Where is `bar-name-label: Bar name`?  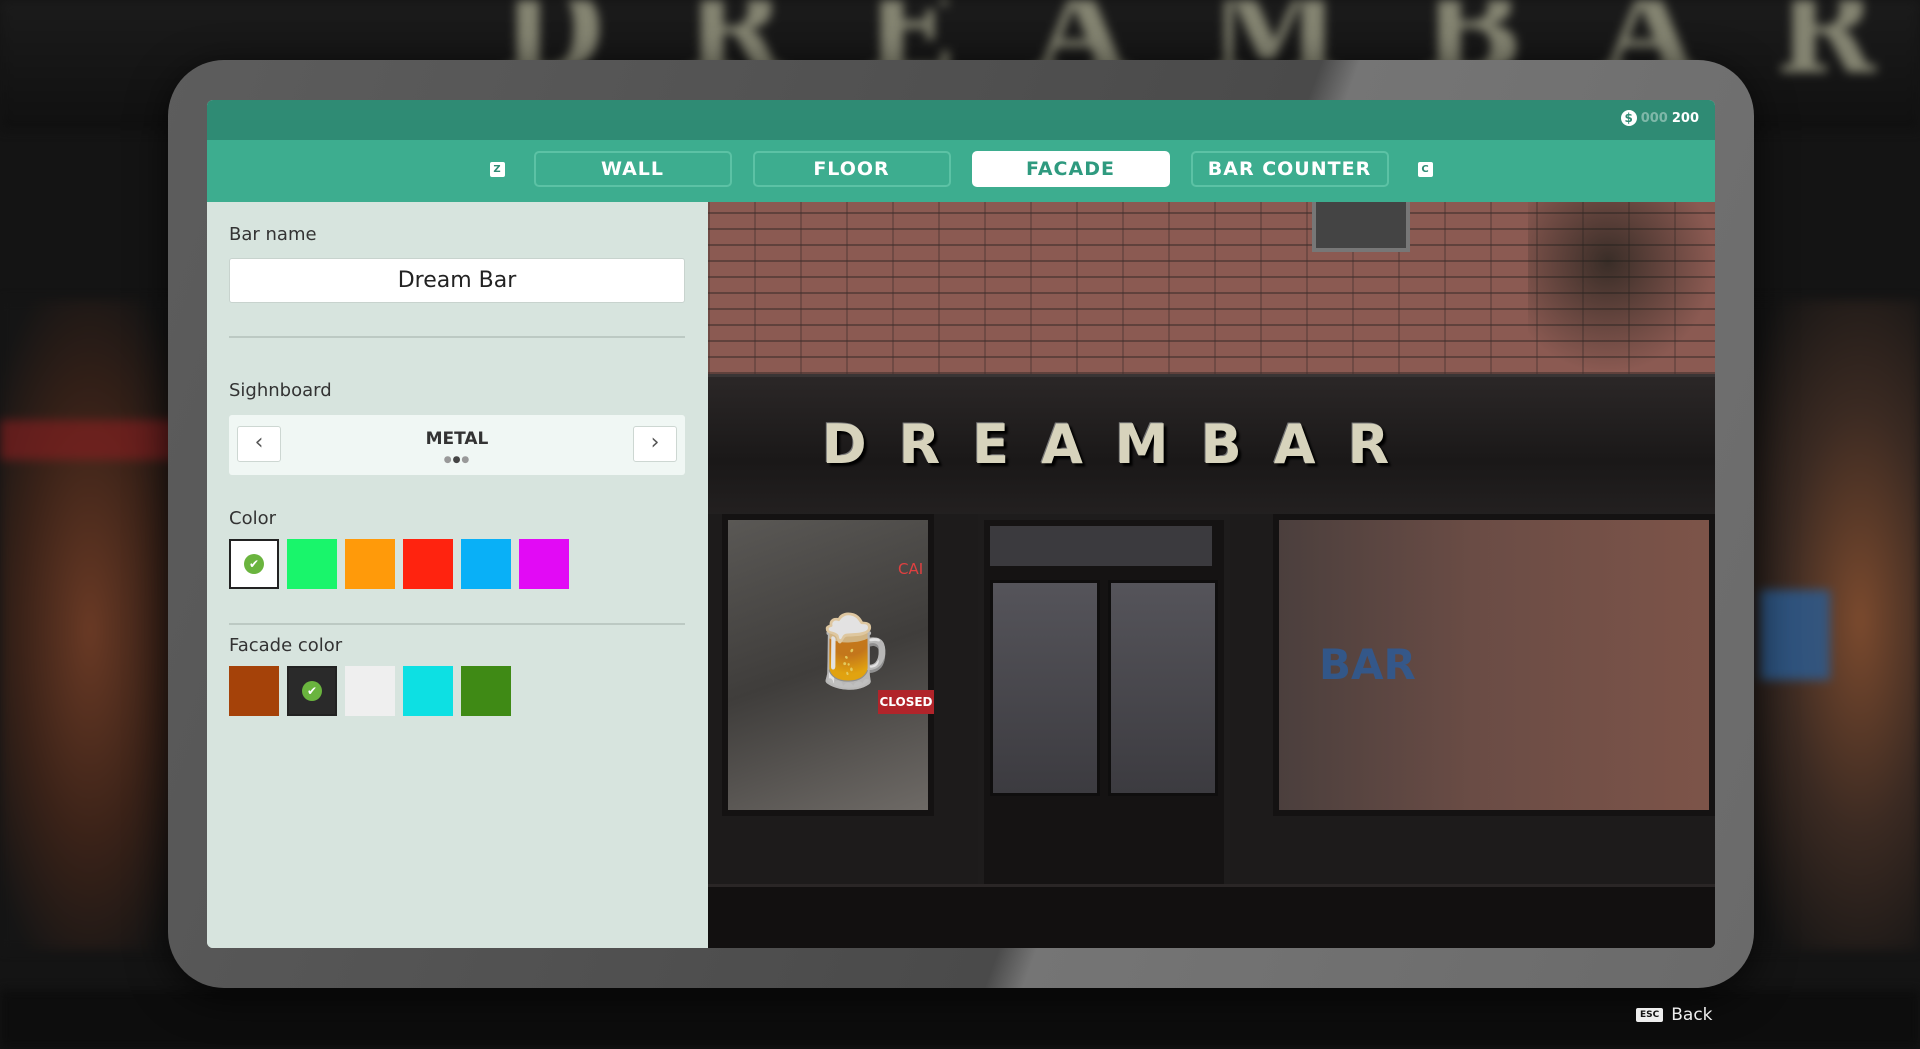
bar-name-label: Bar name is located at coordinates (273, 234).